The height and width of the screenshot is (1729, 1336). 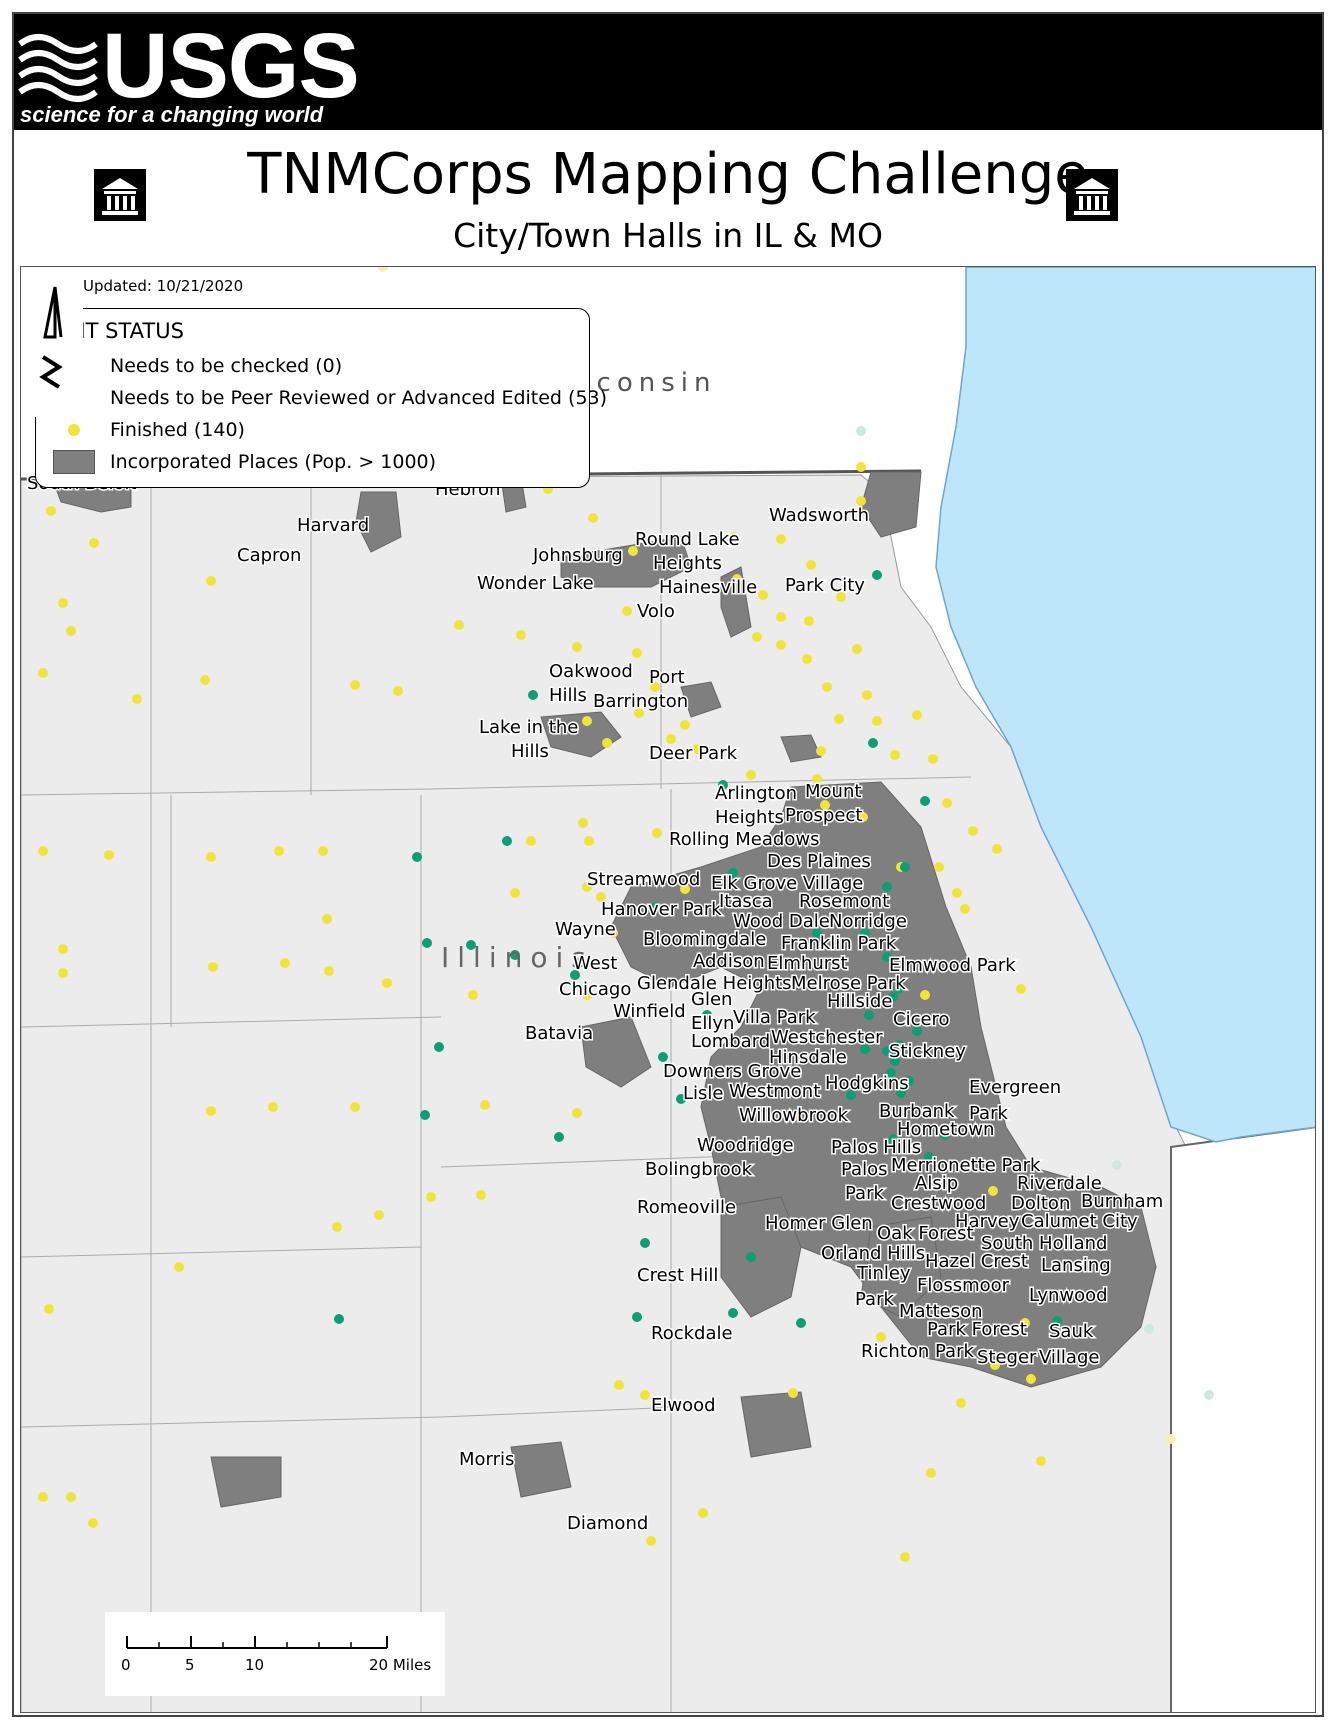 I want to click on gray-swatch-icon, so click(x=74, y=462).